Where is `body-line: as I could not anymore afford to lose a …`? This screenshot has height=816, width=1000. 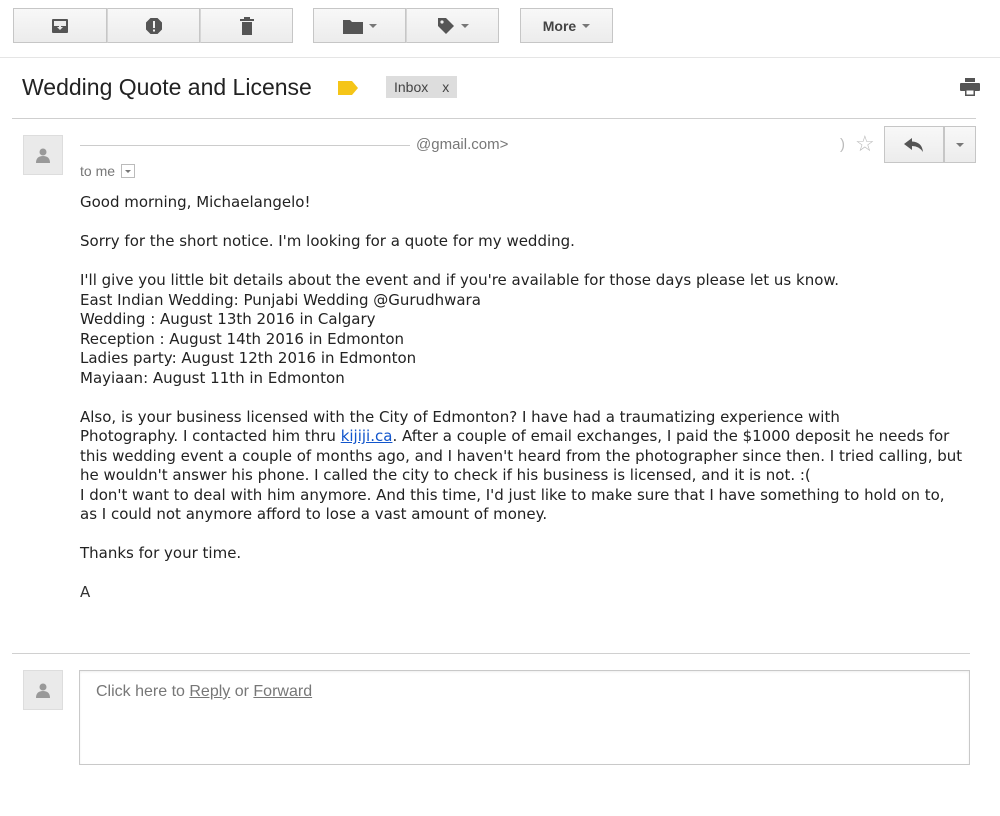
body-line: as I could not anymore afford to lose a … is located at coordinates (314, 514).